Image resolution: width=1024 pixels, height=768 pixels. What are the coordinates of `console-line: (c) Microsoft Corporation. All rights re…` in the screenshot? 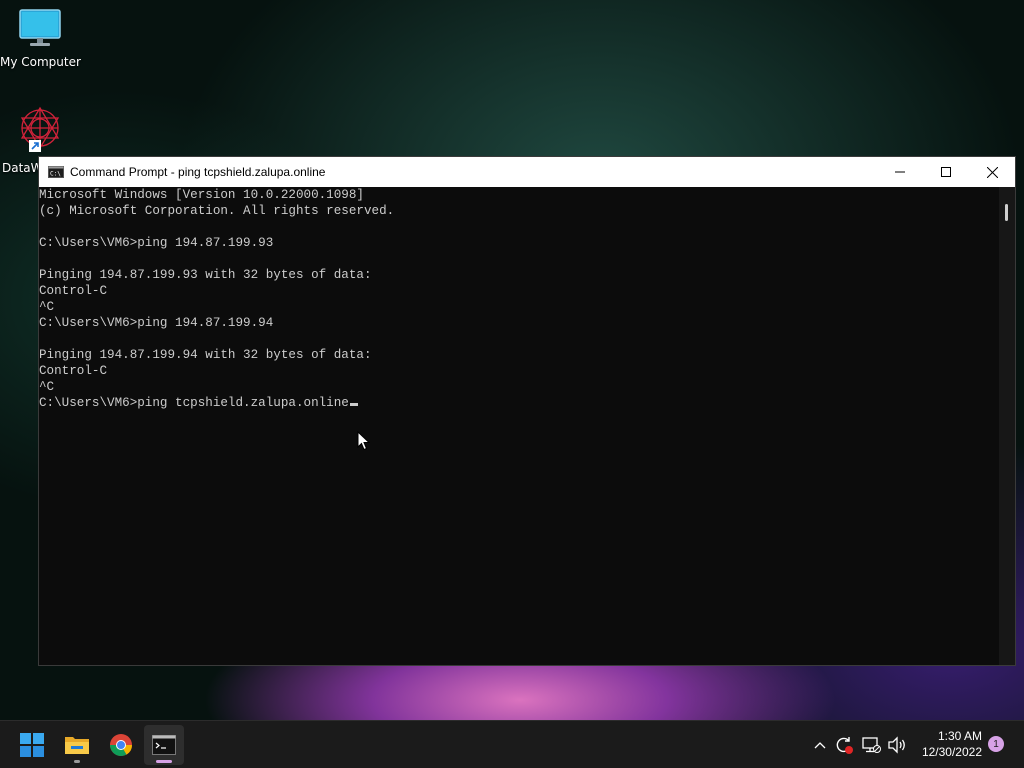 It's located at (217, 211).